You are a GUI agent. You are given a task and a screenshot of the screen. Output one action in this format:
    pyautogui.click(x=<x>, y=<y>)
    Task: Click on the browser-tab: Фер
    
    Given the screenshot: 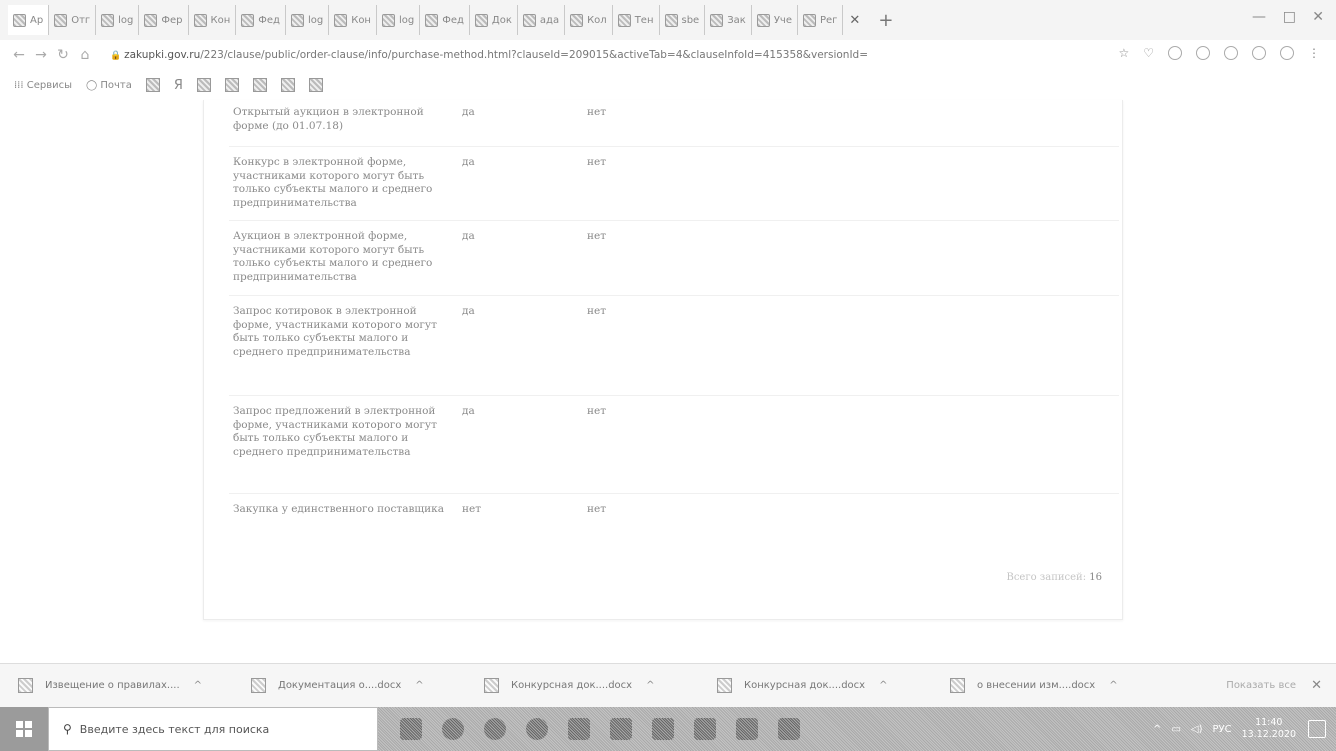 What is the action you would take?
    pyautogui.click(x=164, y=20)
    